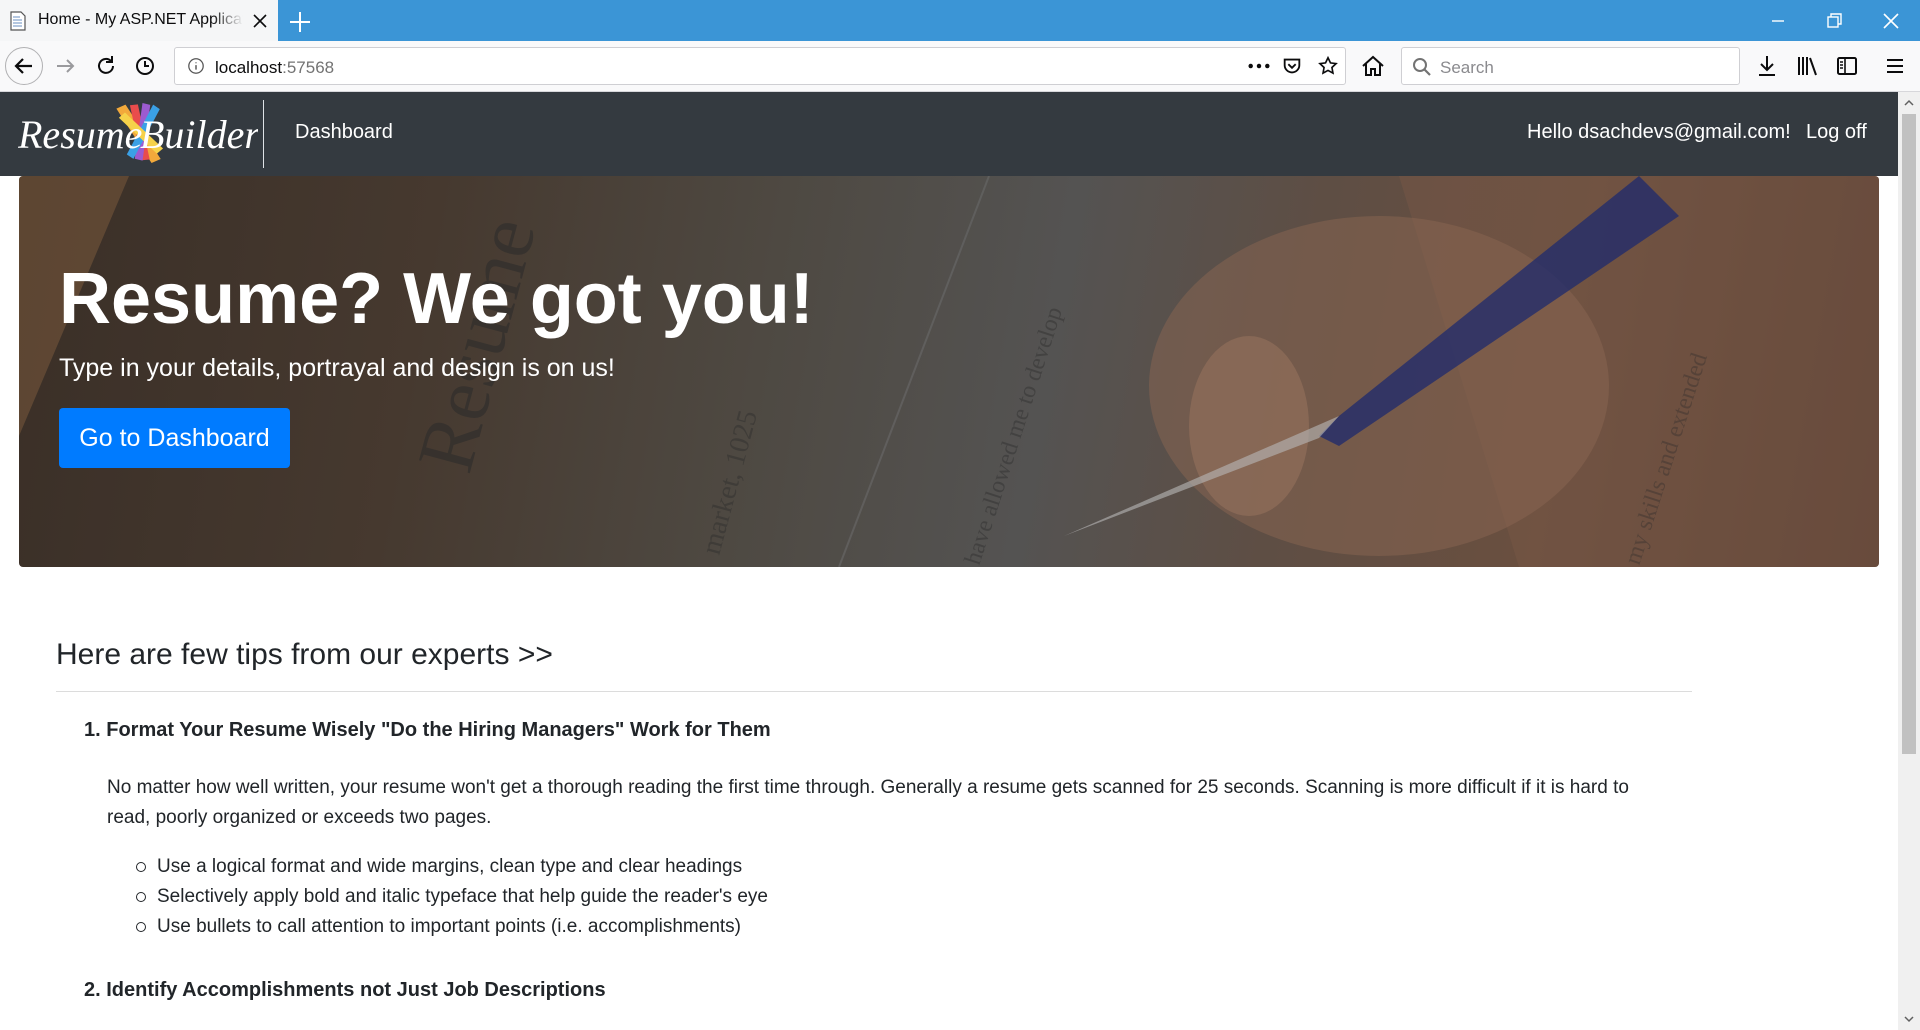 The height and width of the screenshot is (1030, 1920). I want to click on back-button, so click(24, 66).